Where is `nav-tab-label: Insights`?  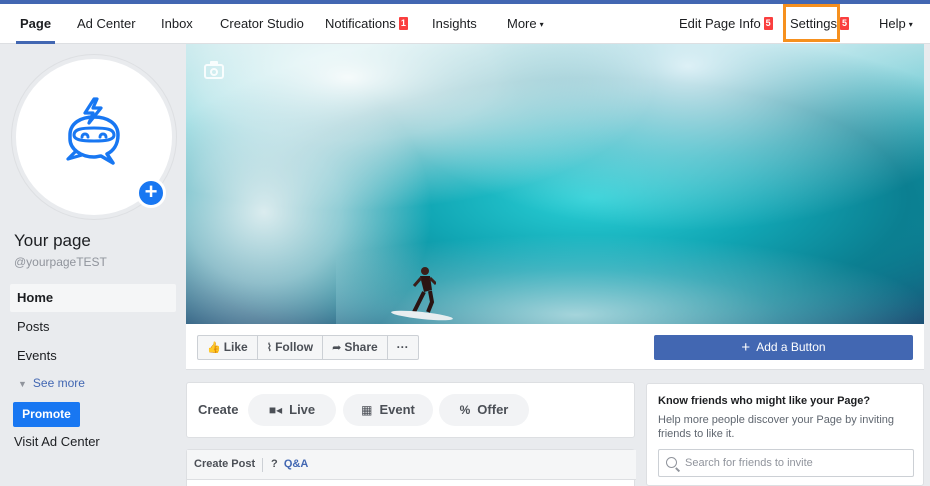 nav-tab-label: Insights is located at coordinates (454, 23).